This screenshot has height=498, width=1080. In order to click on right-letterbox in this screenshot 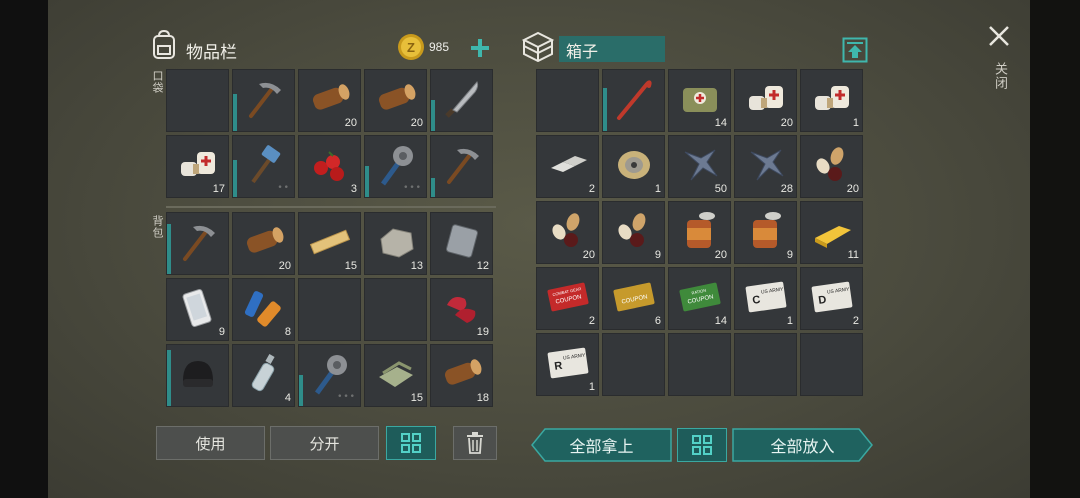, I will do `click(1055, 249)`.